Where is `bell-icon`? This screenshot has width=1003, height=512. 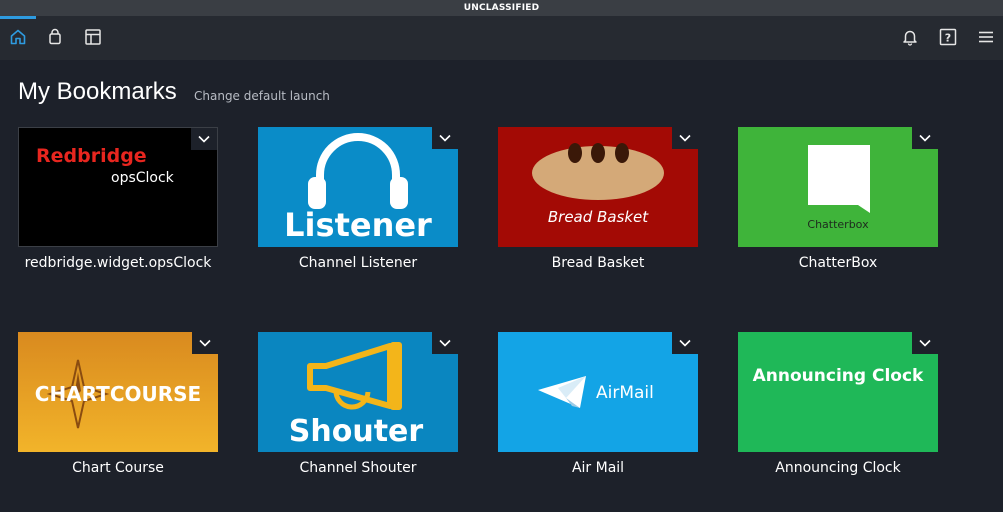 bell-icon is located at coordinates (910, 38).